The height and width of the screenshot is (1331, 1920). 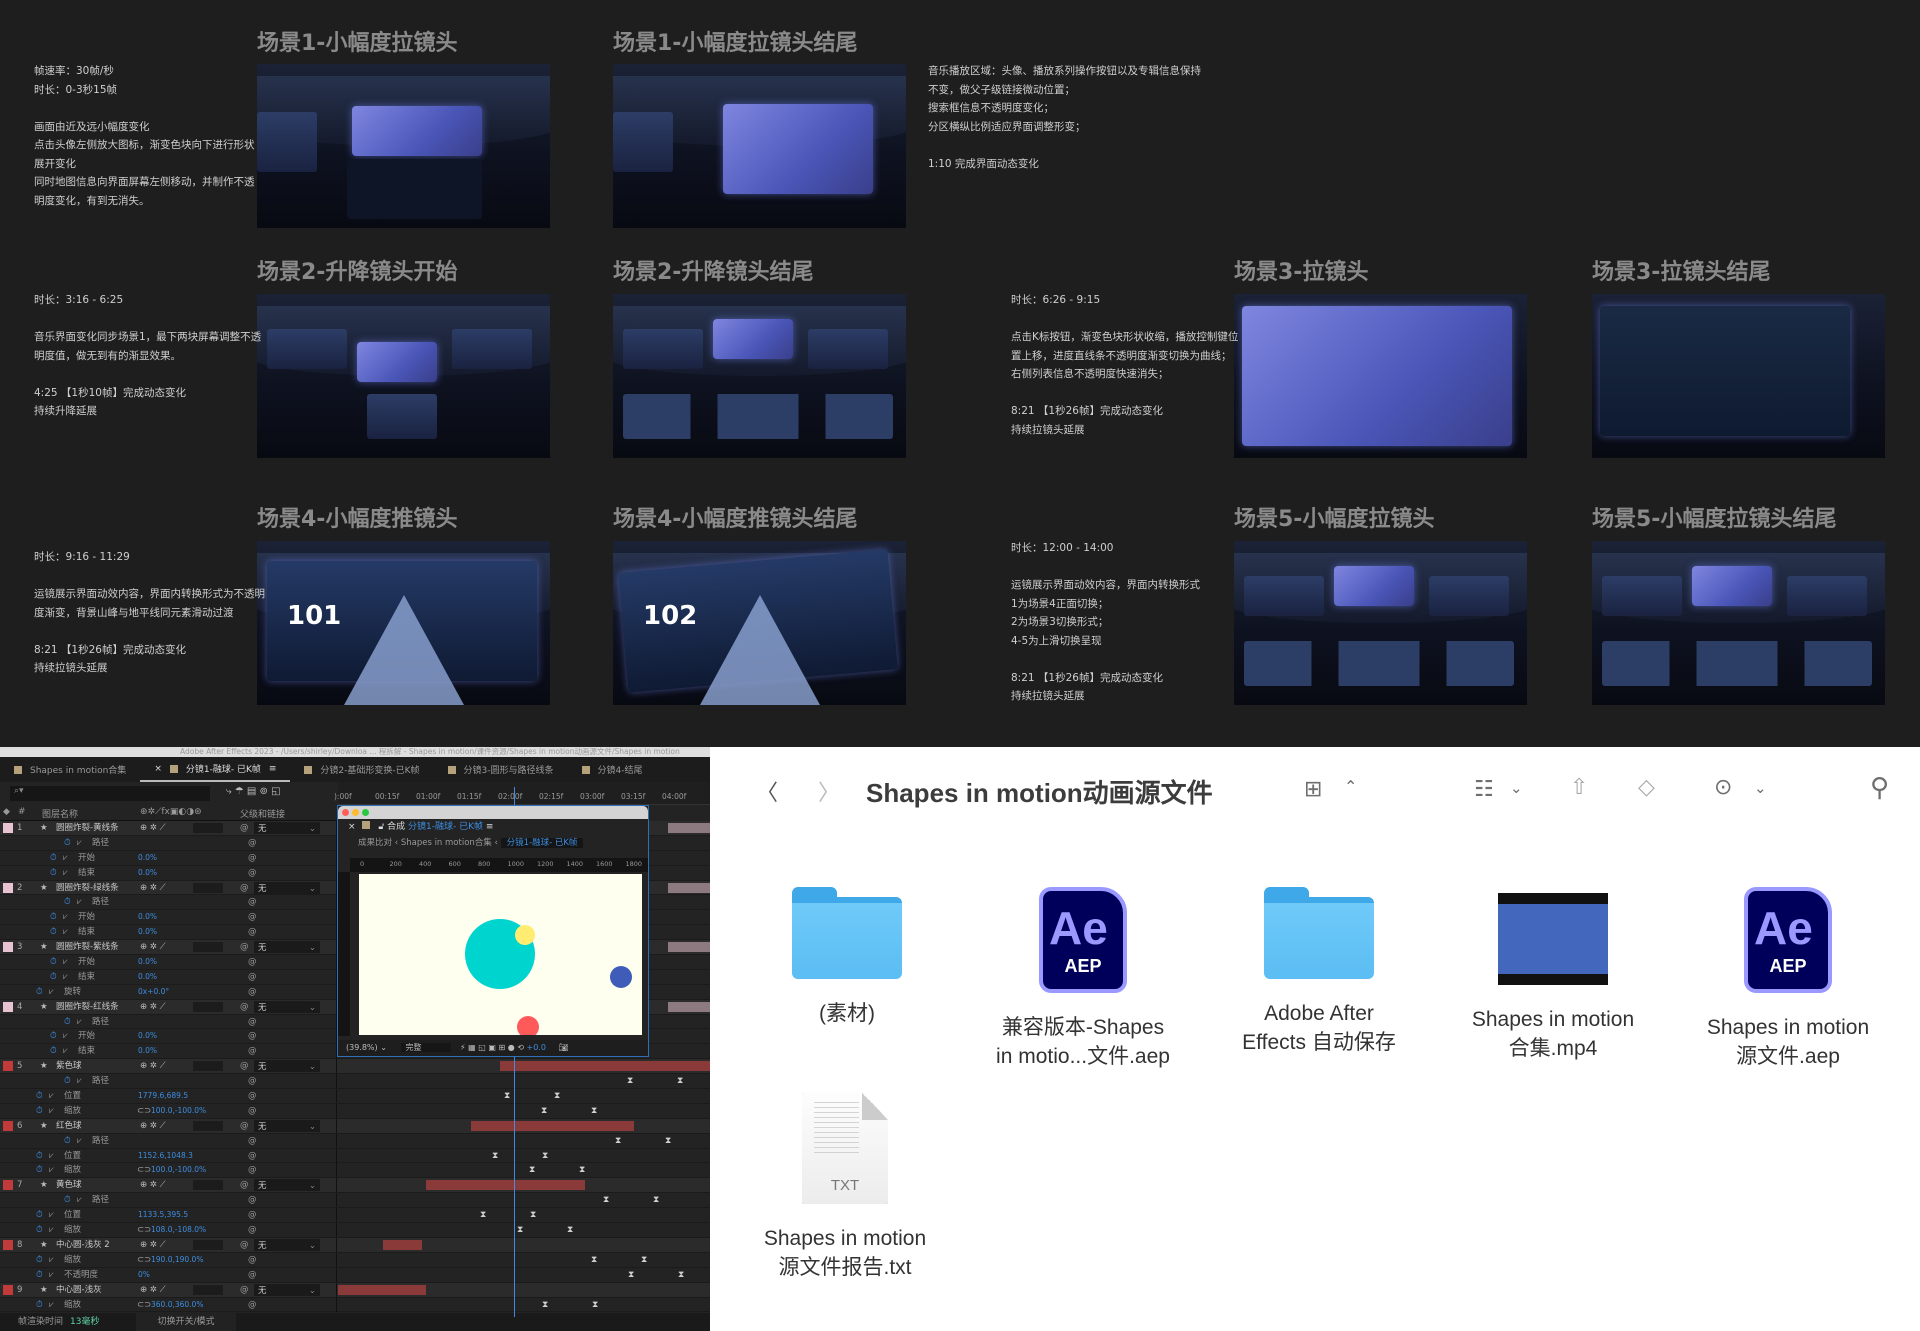 What do you see at coordinates (355, 812) in the screenshot?
I see `minimize-button` at bounding box center [355, 812].